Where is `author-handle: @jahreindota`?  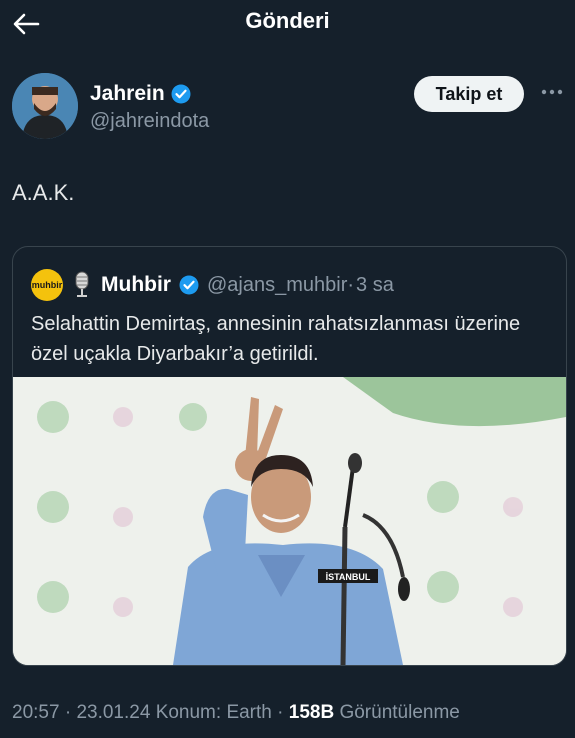 author-handle: @jahreindota is located at coordinates (149, 121).